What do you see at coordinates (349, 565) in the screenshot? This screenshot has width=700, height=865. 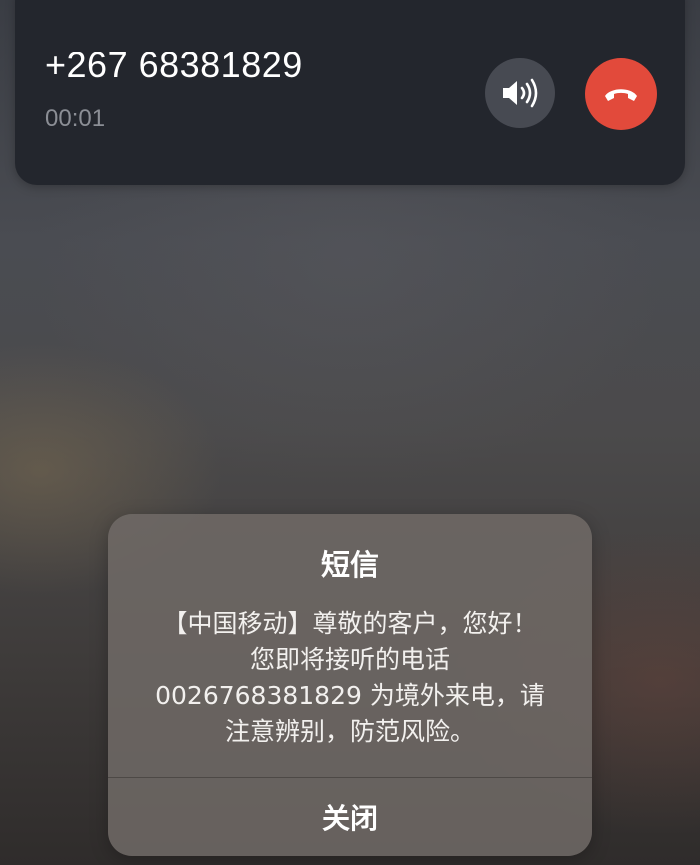 I see `alert-title: 短信` at bounding box center [349, 565].